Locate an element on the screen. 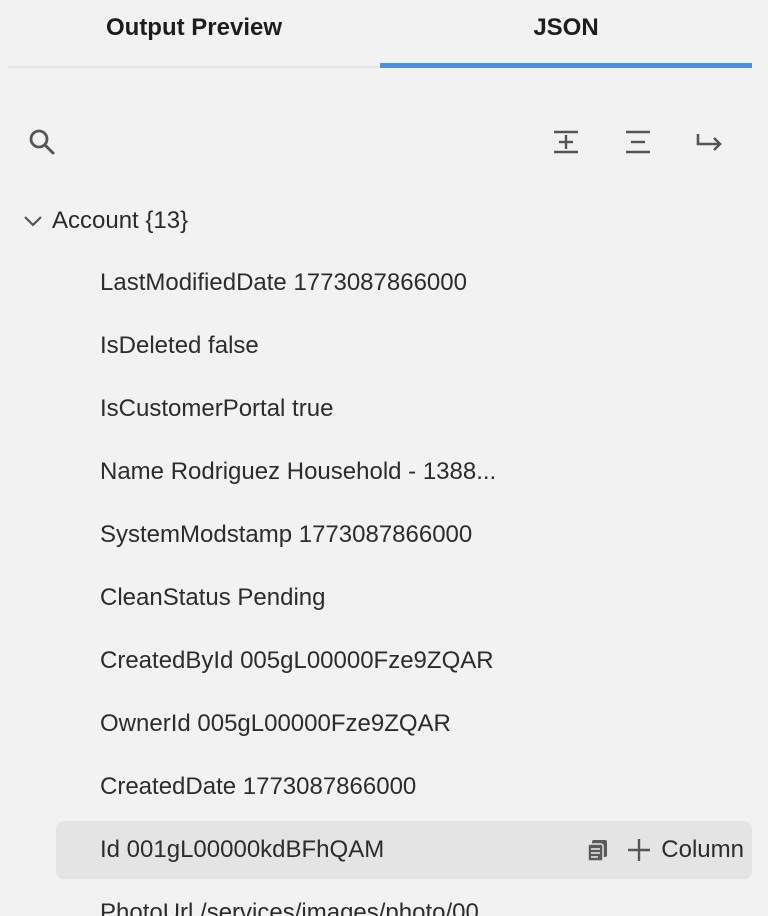  add-column-button: Column is located at coordinates (685, 850).